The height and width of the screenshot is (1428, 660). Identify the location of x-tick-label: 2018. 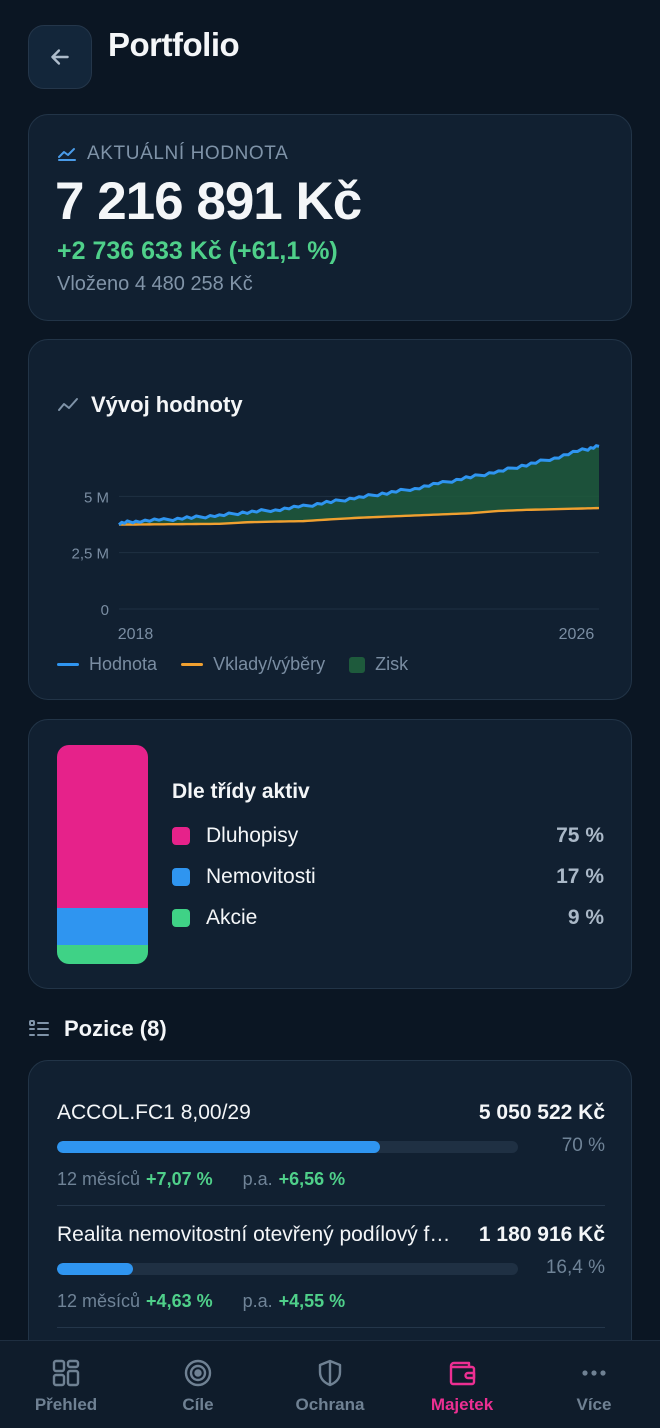
(136, 634).